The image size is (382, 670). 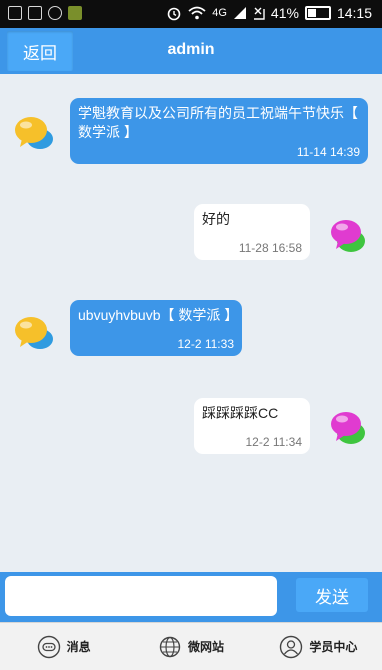 I want to click on message-time: 12-2 11:33, so click(x=206, y=344).